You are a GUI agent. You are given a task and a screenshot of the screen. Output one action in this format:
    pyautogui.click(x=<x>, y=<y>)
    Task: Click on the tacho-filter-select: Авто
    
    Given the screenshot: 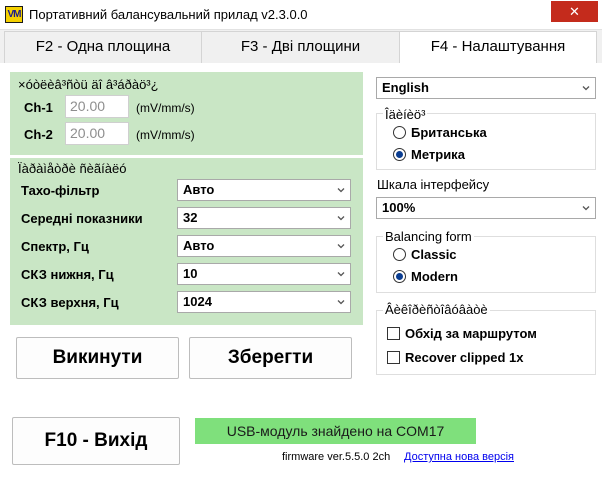 What is the action you would take?
    pyautogui.click(x=264, y=190)
    